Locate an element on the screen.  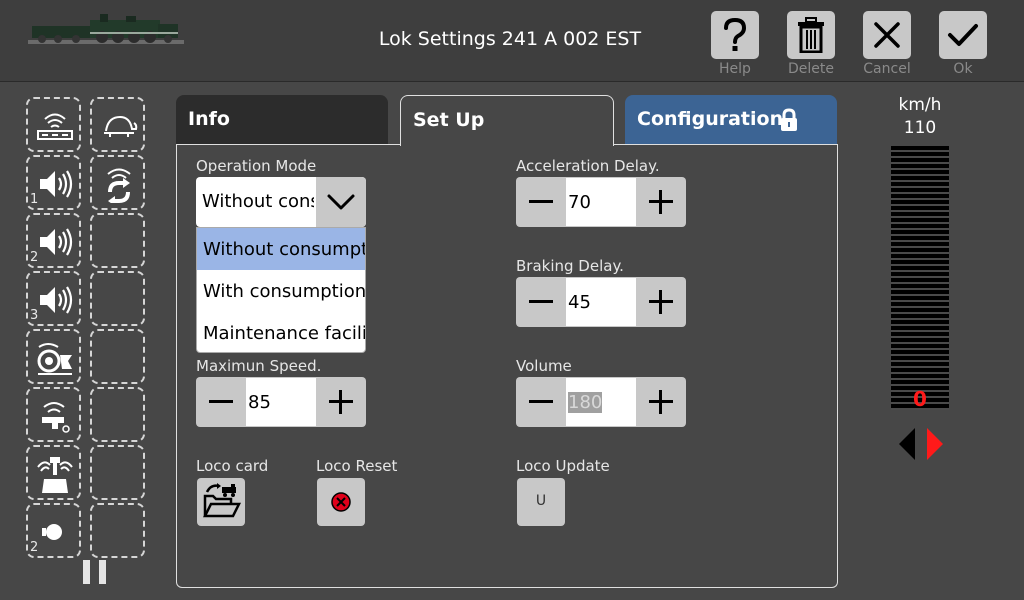
headlight-icon is located at coordinates (52, 532).